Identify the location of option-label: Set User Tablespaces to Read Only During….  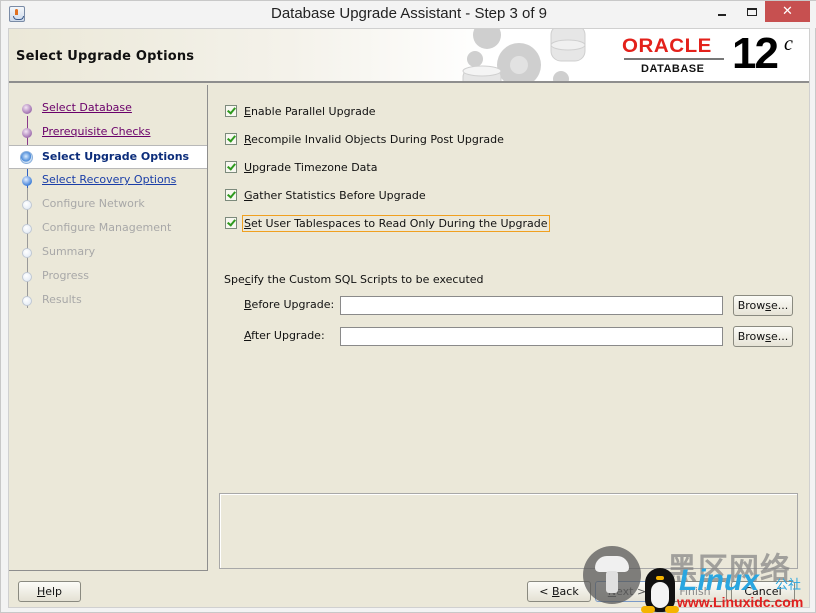
(396, 223).